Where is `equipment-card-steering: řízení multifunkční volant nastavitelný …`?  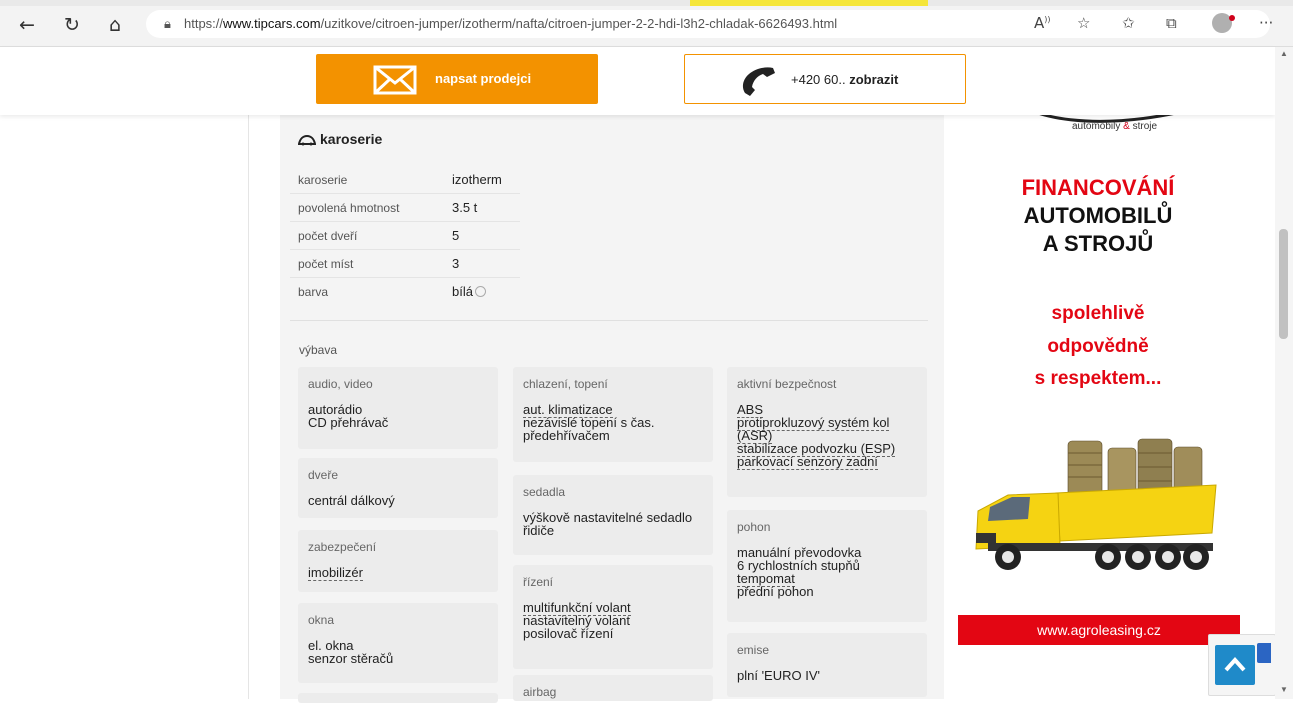
equipment-card-steering: řízení multifunkční volant nastavitelný … is located at coordinates (613, 617).